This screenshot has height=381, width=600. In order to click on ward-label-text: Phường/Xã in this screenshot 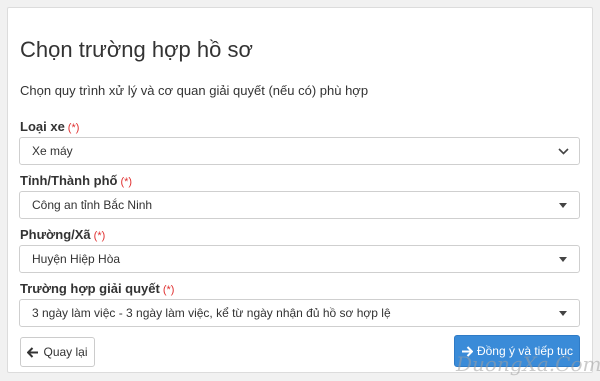, I will do `click(55, 234)`.